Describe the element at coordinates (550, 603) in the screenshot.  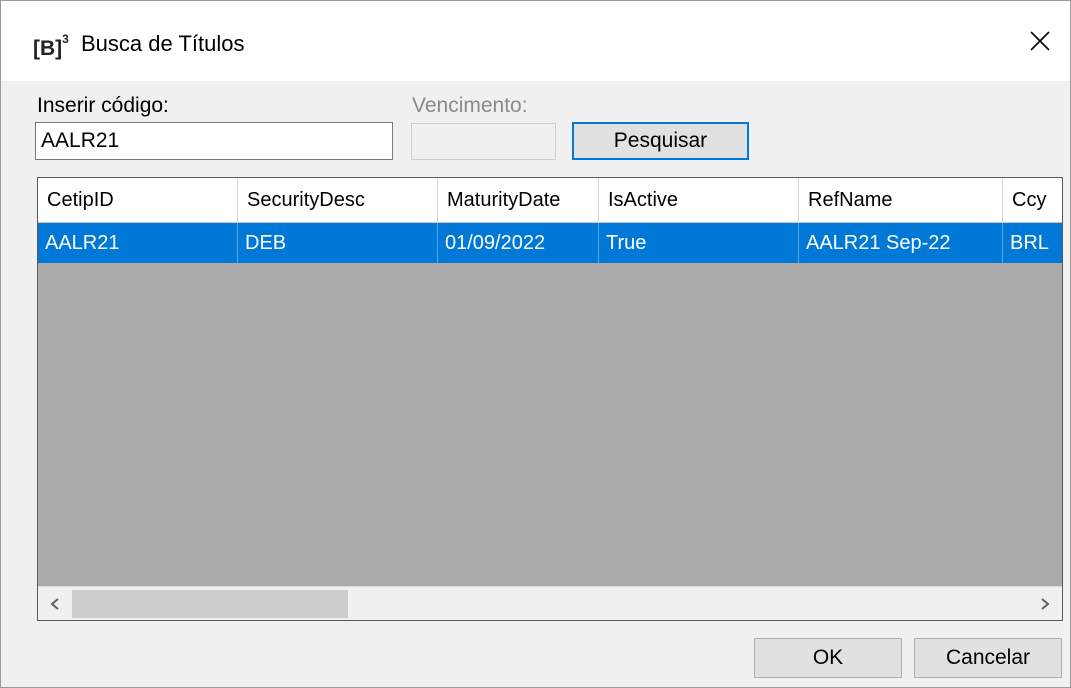
I see `horizontal-scrollbar` at that location.